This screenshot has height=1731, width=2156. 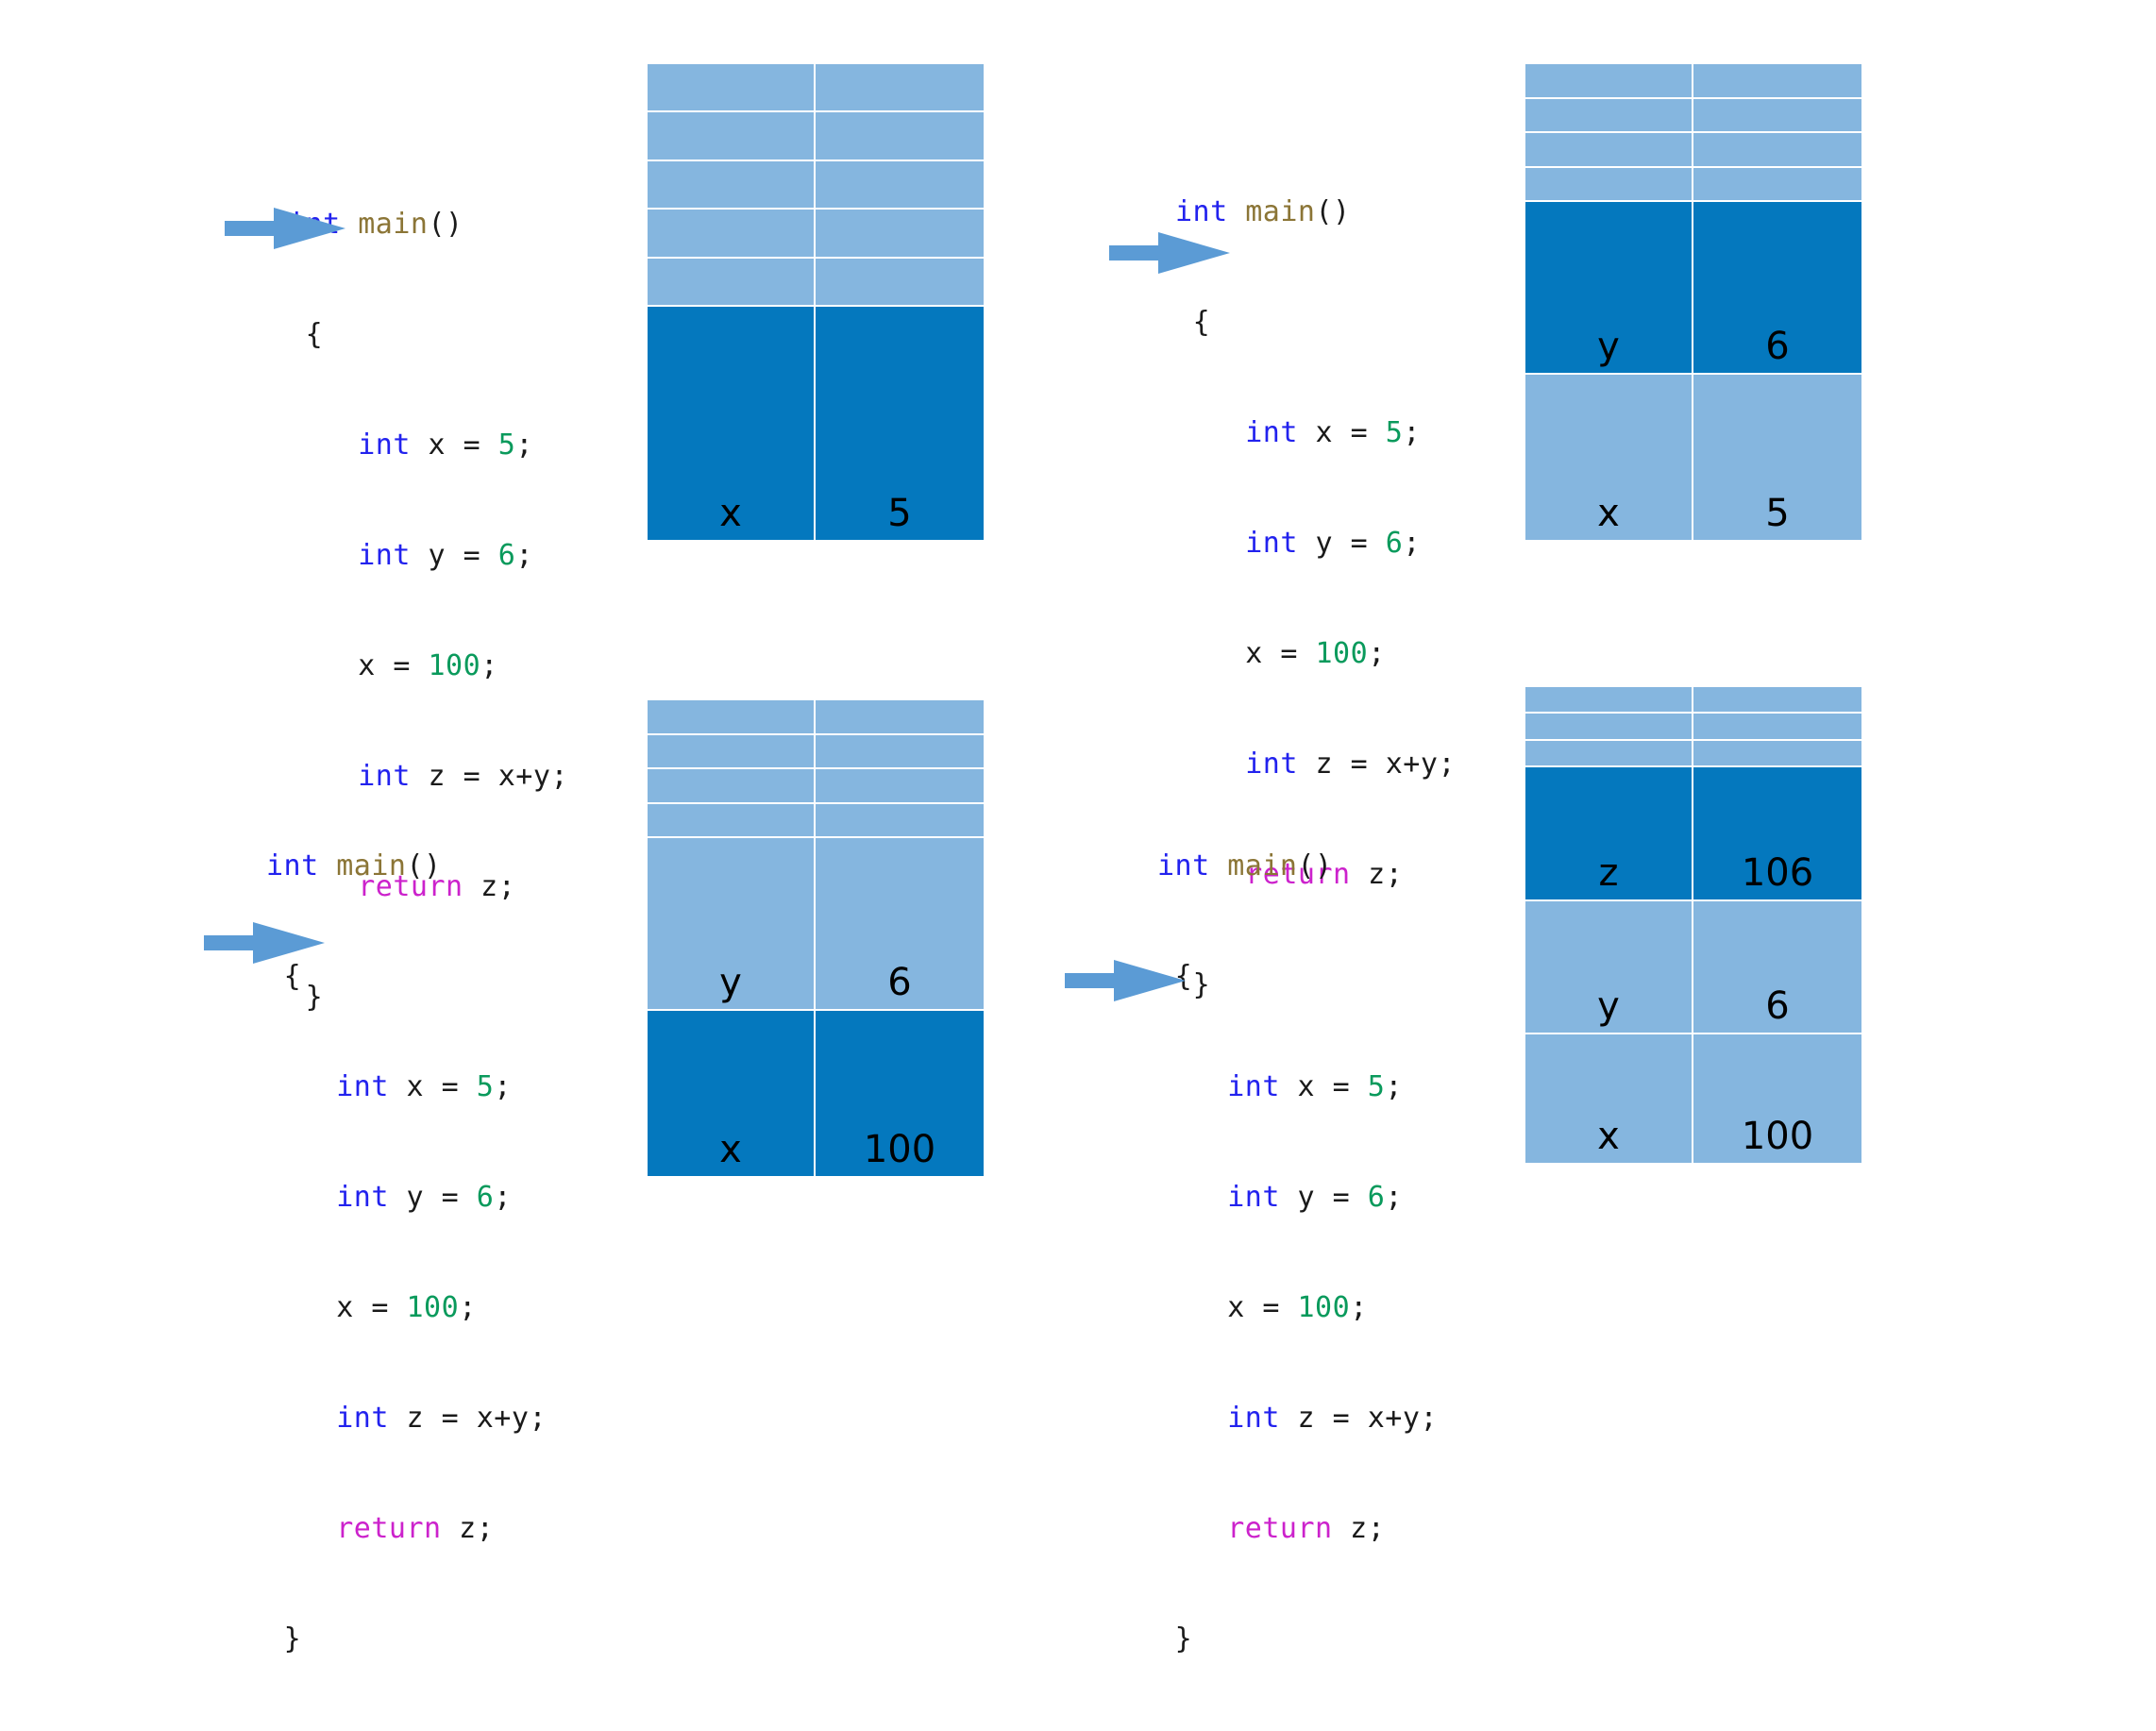 What do you see at coordinates (406, 1639) in the screenshot?
I see `code-line-close-brace: }` at bounding box center [406, 1639].